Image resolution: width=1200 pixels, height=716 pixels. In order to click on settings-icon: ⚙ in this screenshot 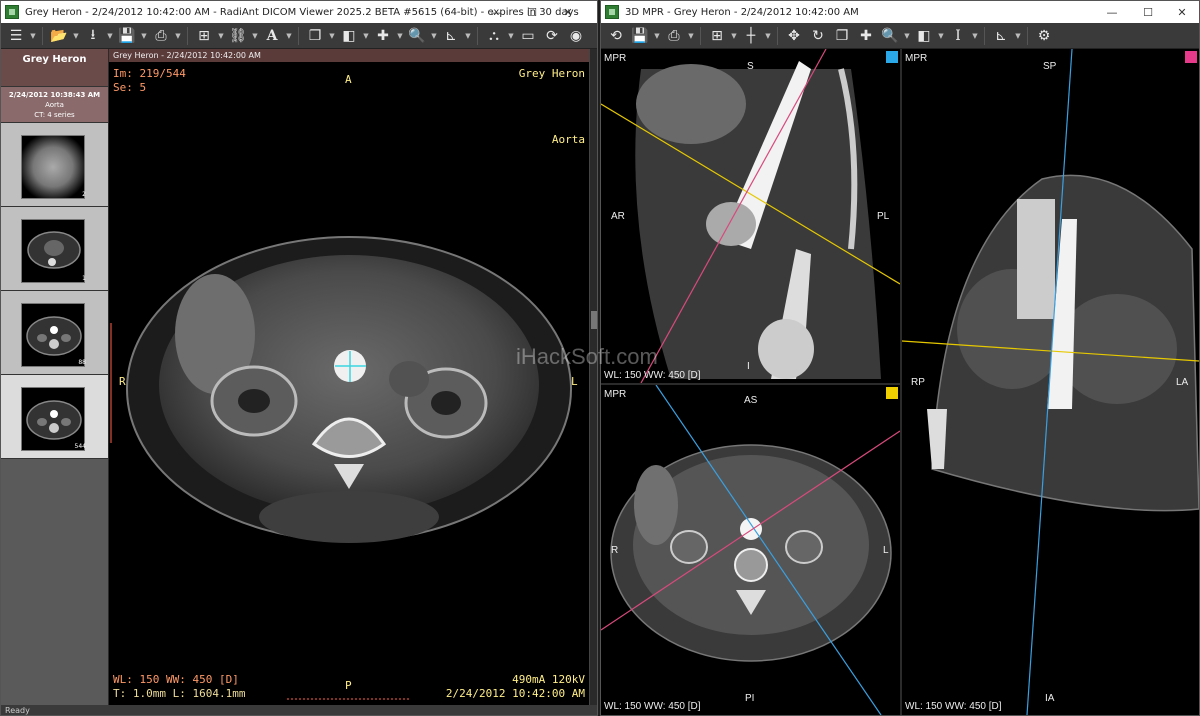, I will do `click(1044, 36)`.